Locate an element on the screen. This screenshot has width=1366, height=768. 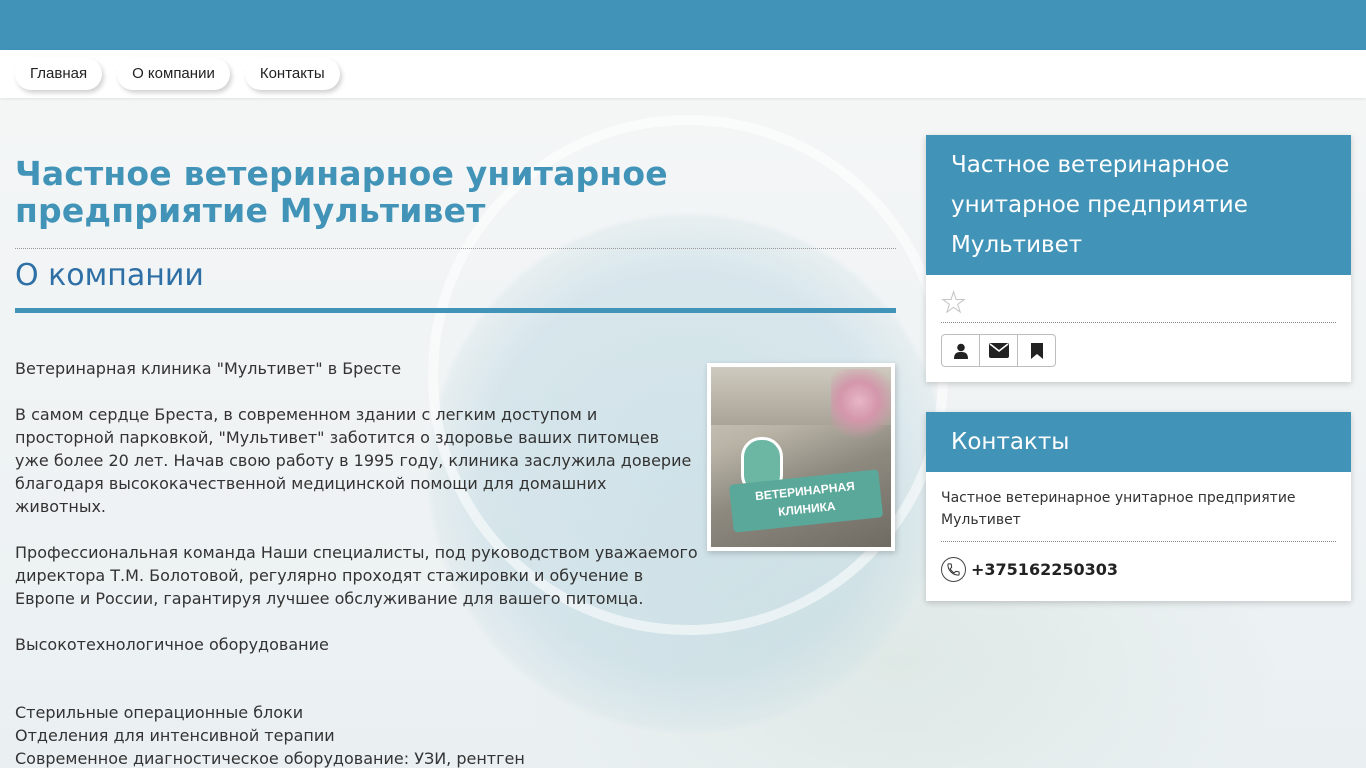
main-nav: Главная О компании Контакты is located at coordinates (683, 74).